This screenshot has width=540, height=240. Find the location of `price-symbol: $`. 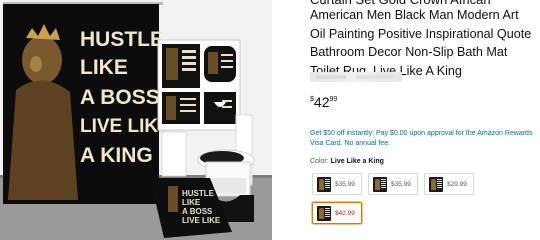

price-symbol: $ is located at coordinates (312, 99).